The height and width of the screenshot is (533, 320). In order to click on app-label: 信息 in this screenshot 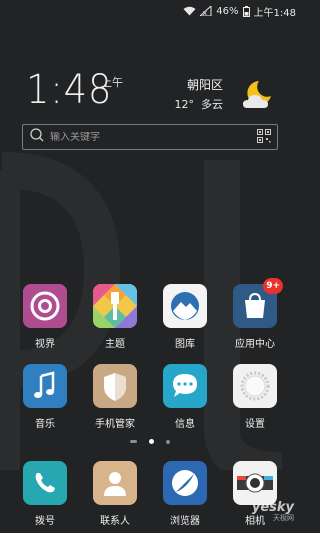, I will do `click(185, 424)`.